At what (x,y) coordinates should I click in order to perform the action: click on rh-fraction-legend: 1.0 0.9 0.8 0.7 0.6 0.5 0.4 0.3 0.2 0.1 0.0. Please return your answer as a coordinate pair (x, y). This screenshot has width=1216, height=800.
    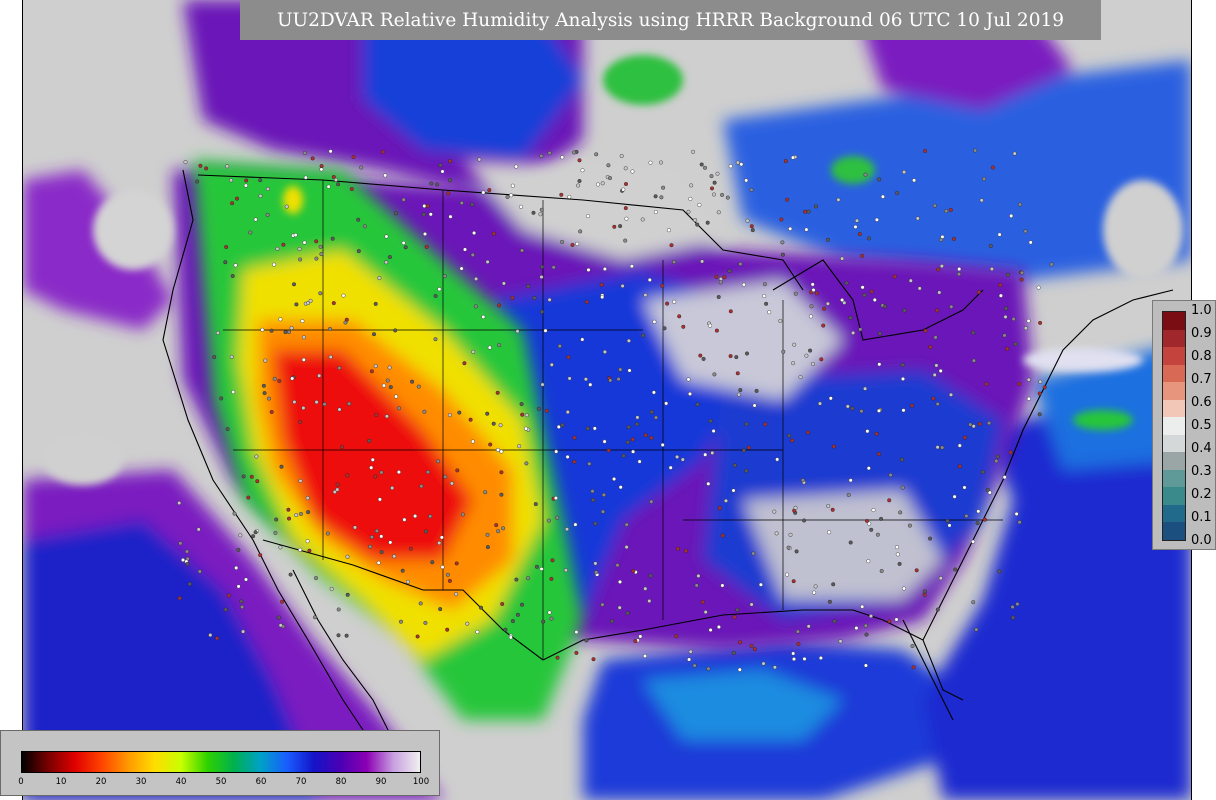
    Looking at the image, I should click on (1184, 425).